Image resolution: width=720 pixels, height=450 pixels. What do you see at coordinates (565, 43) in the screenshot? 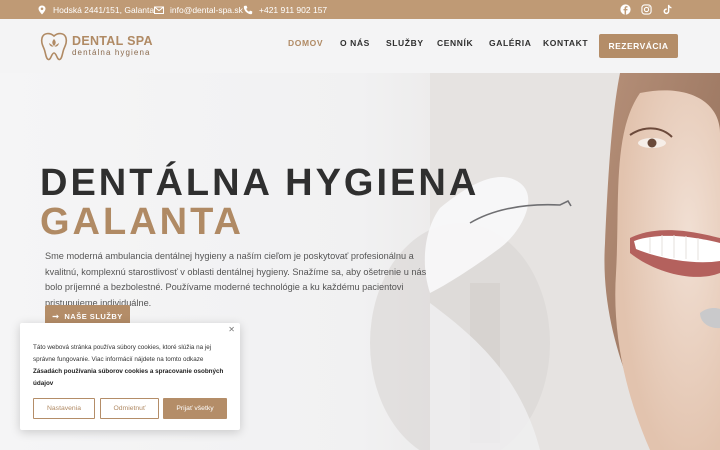
I see `nav-kontakt: KONTAKT` at bounding box center [565, 43].